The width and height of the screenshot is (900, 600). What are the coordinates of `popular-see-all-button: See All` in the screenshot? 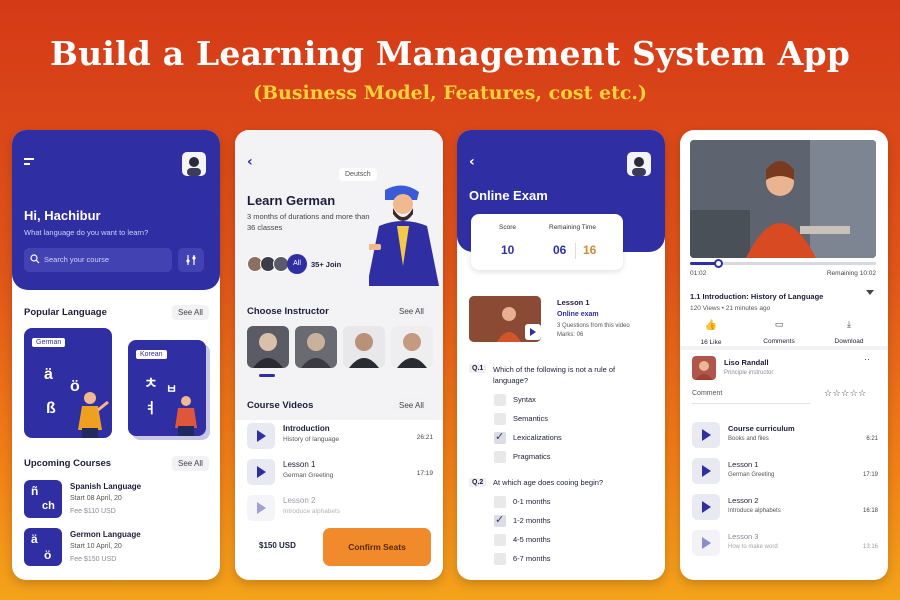 It's located at (190, 312).